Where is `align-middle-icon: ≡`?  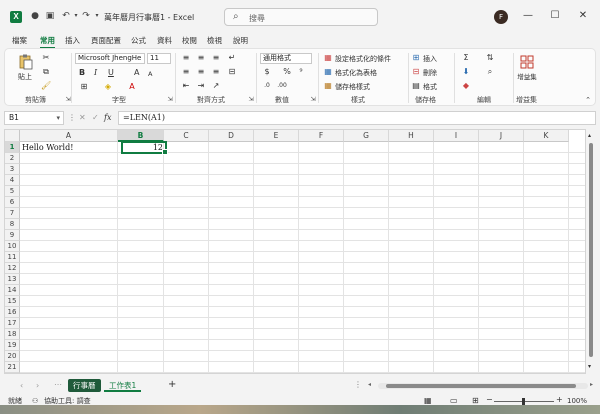 align-middle-icon: ≡ is located at coordinates (201, 58).